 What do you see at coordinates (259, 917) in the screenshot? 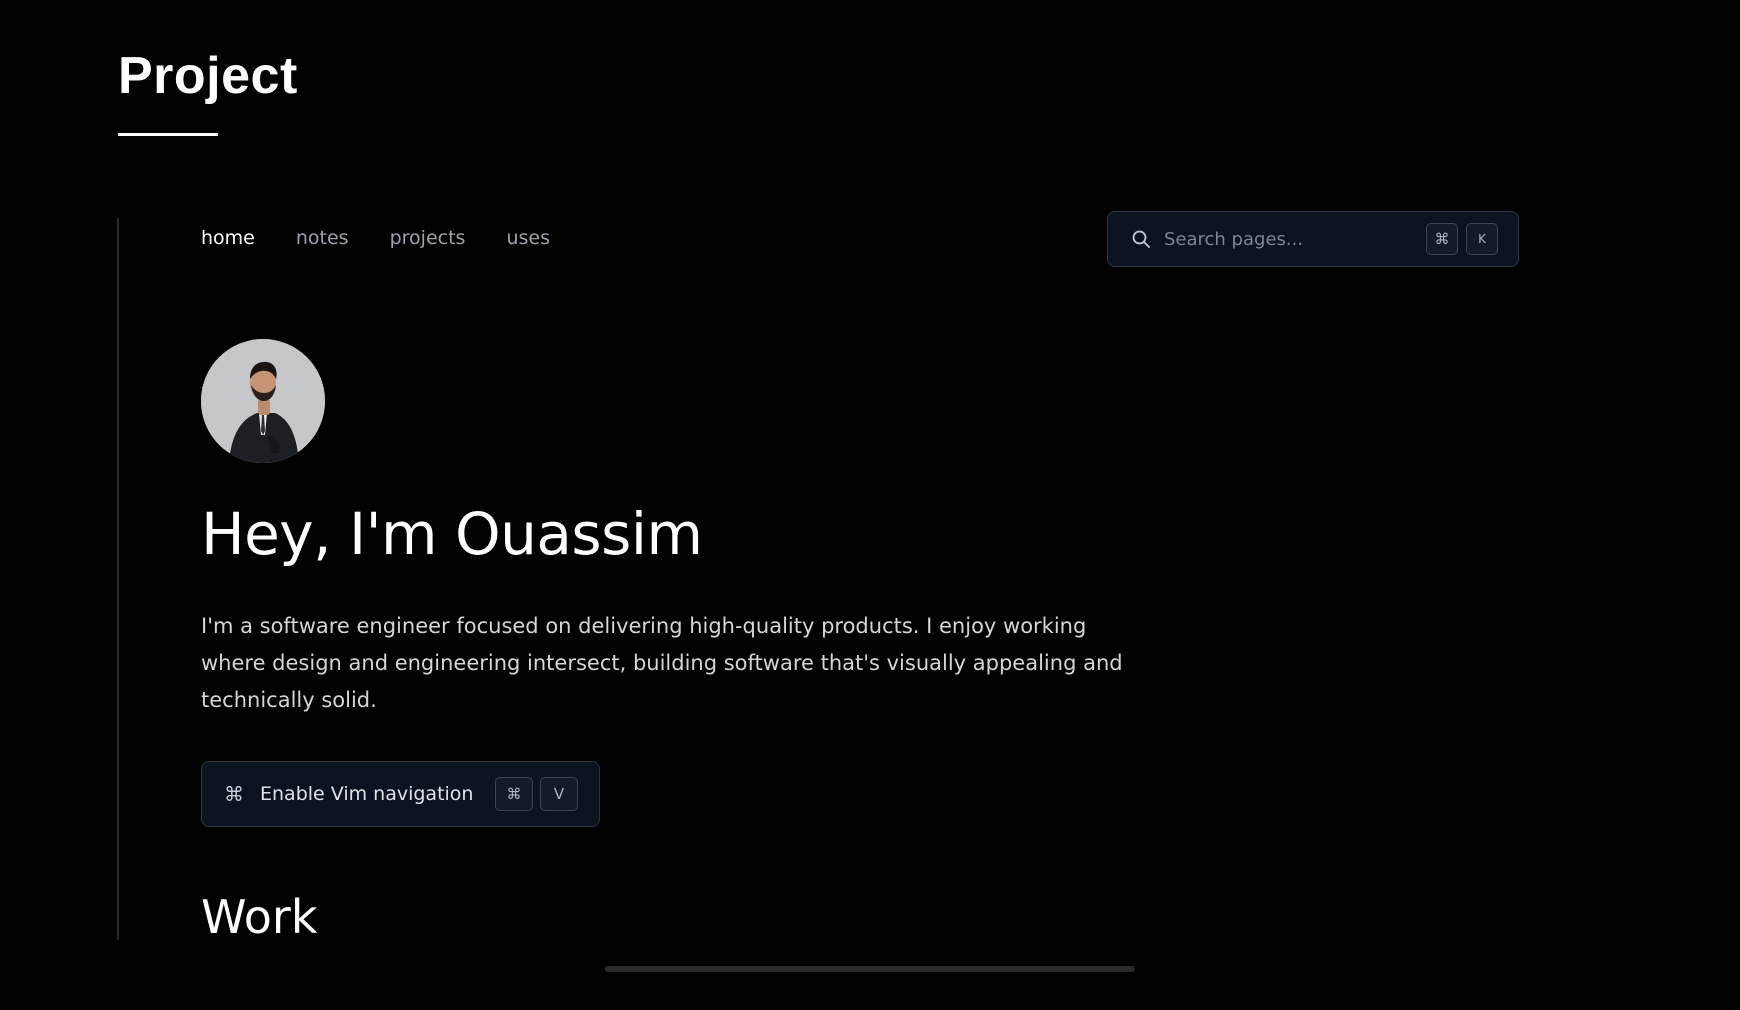
I see `section-heading-work: Work` at bounding box center [259, 917].